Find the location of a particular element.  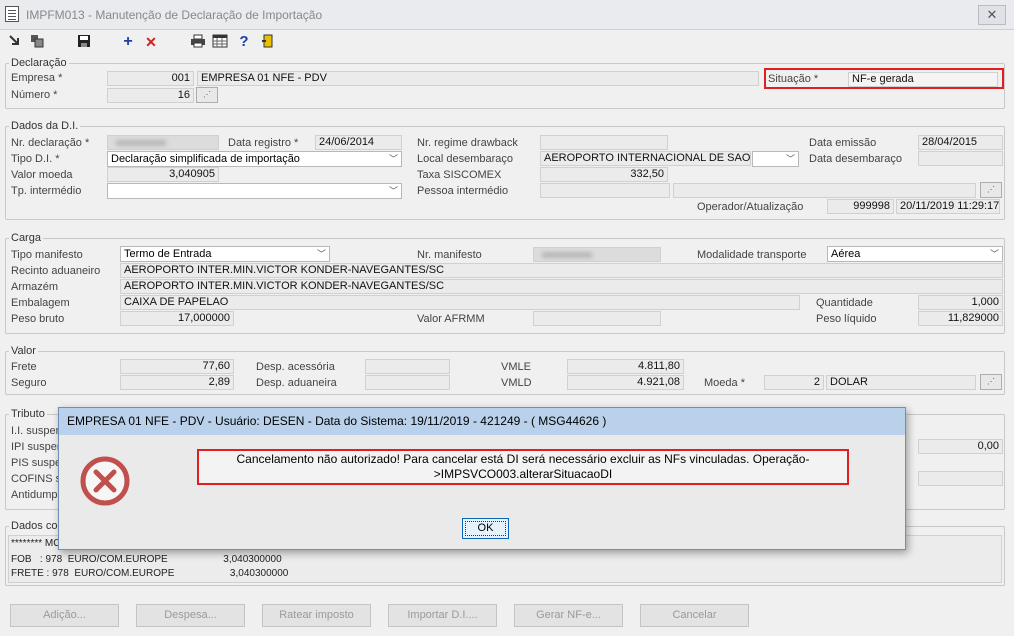

embalagem-label: Embalagem is located at coordinates (40, 303).